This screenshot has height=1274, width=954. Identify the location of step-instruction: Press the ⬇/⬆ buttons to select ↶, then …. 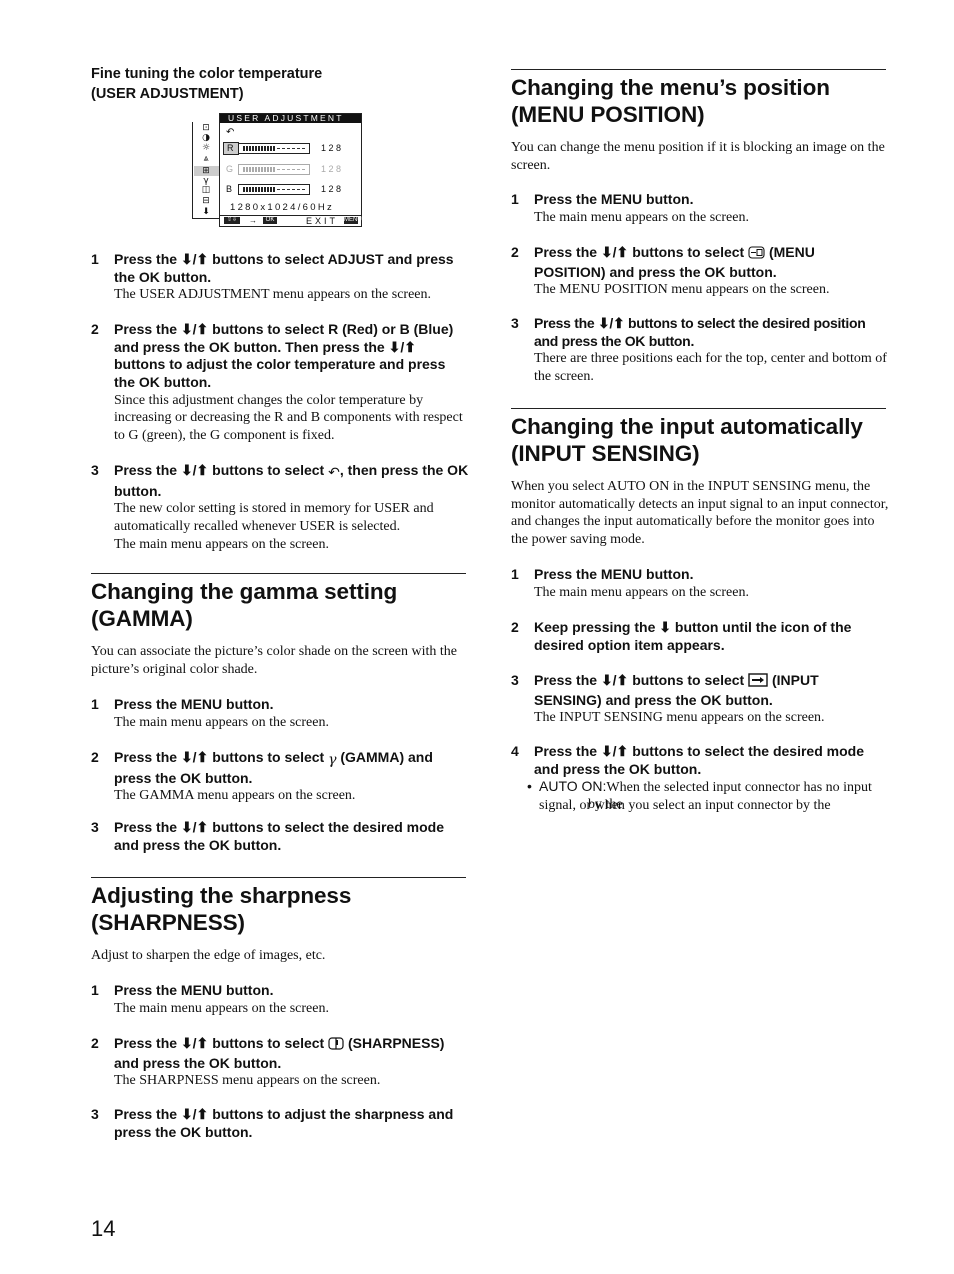
(291, 480).